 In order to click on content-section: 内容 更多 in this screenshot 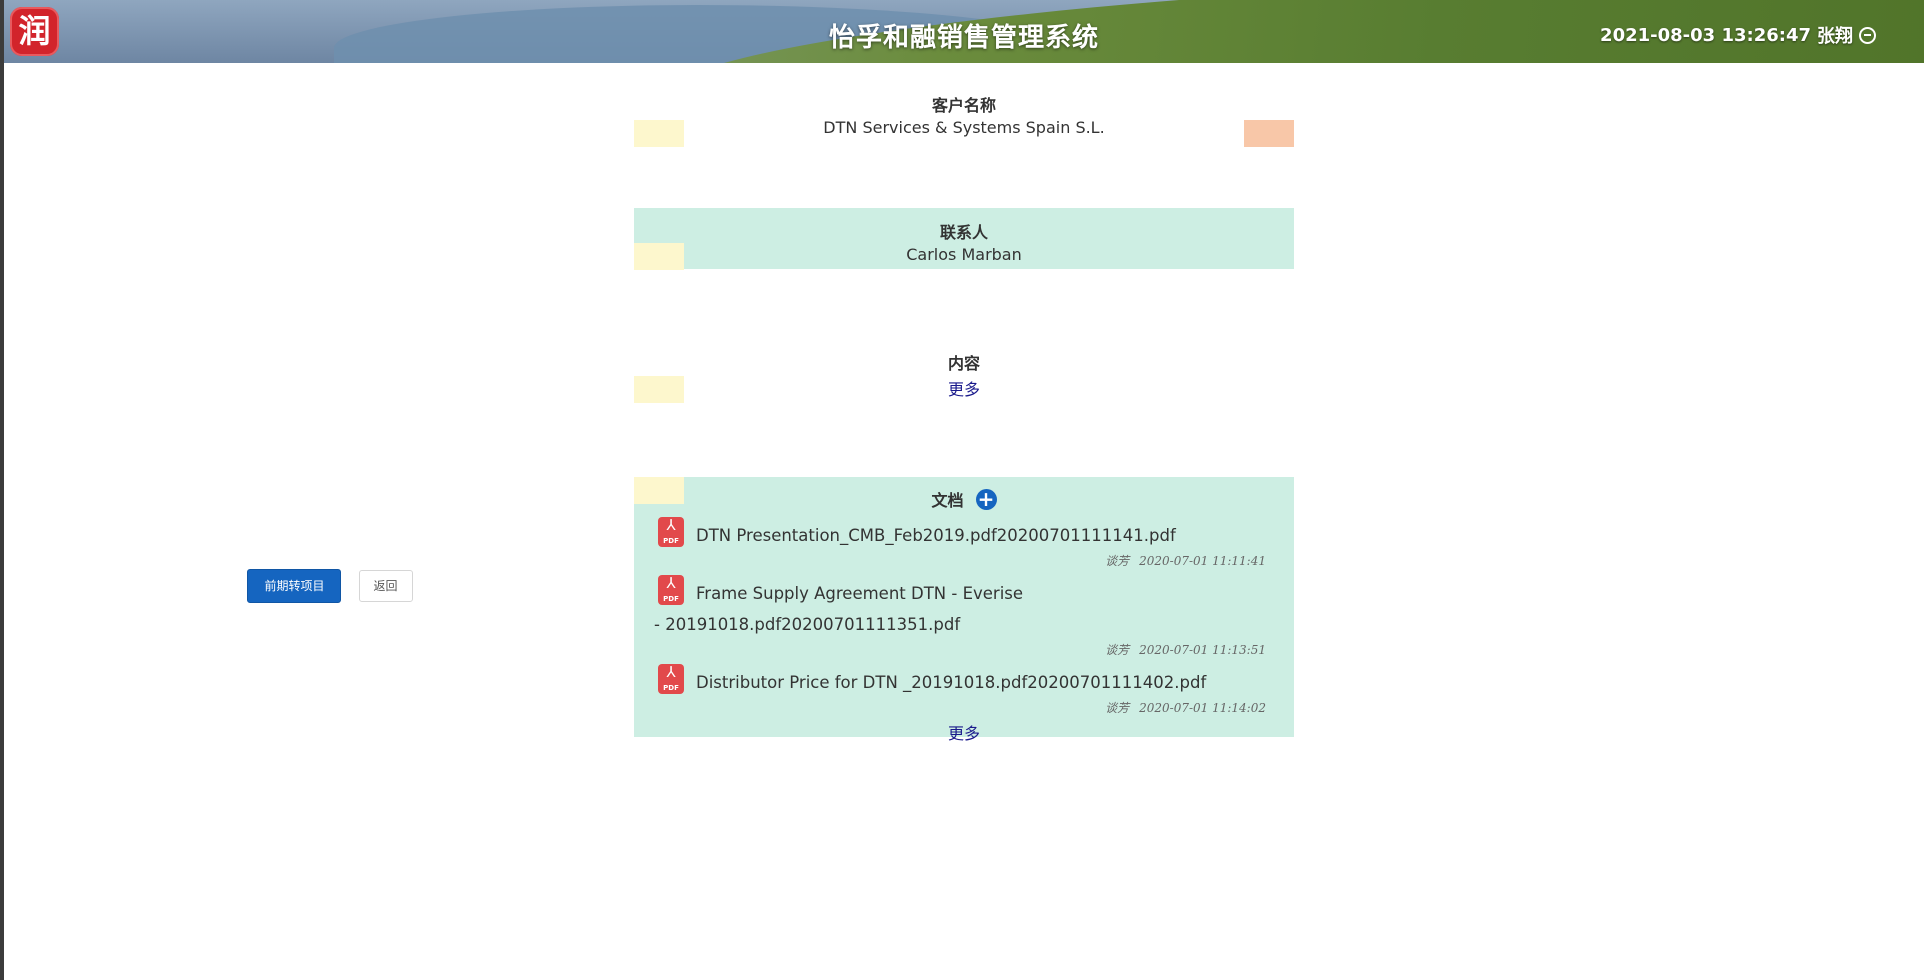, I will do `click(964, 372)`.